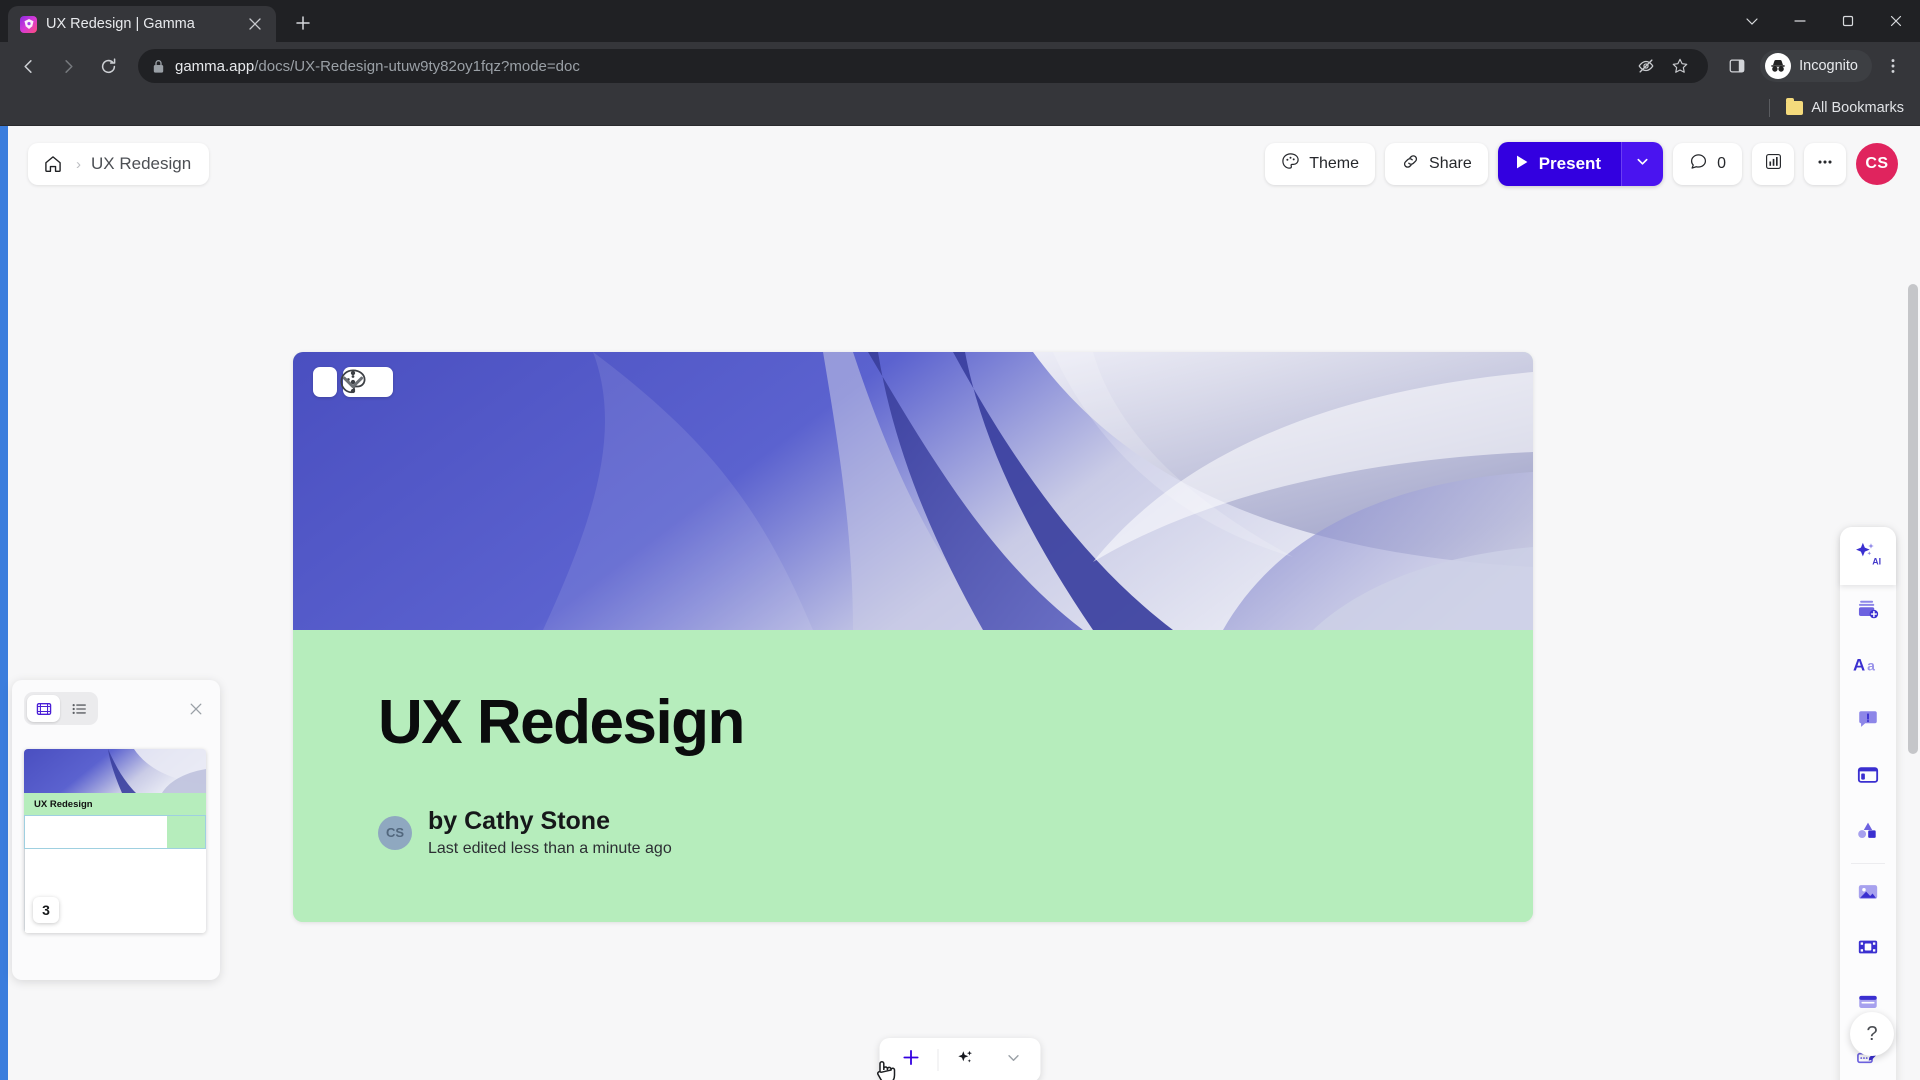  I want to click on breadcrumb-title: UX Redesign, so click(141, 164).